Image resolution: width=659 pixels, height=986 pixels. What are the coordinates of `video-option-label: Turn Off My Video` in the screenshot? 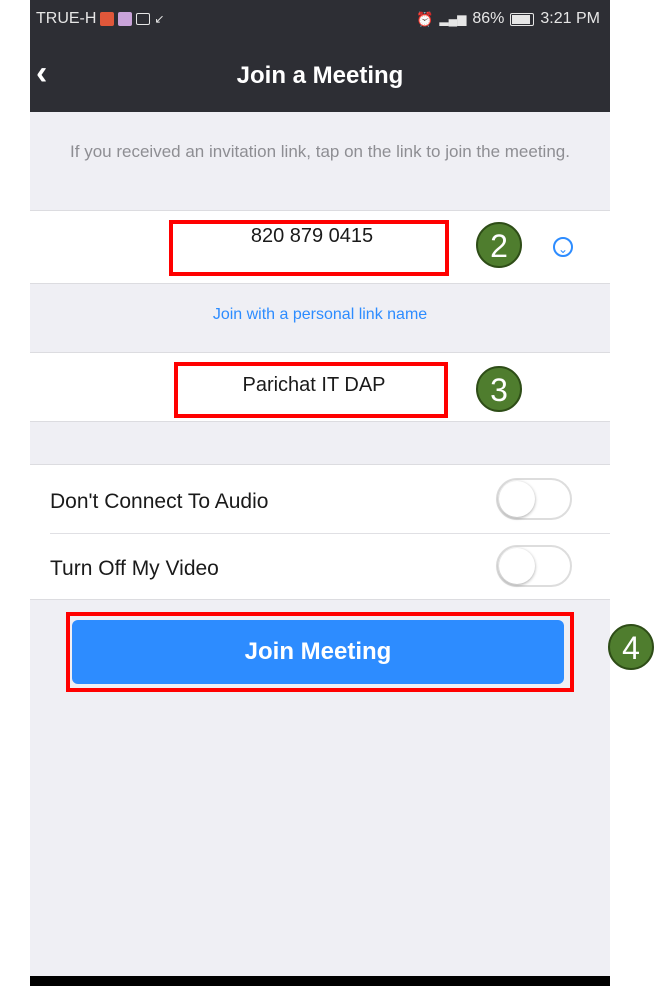 It's located at (134, 568).